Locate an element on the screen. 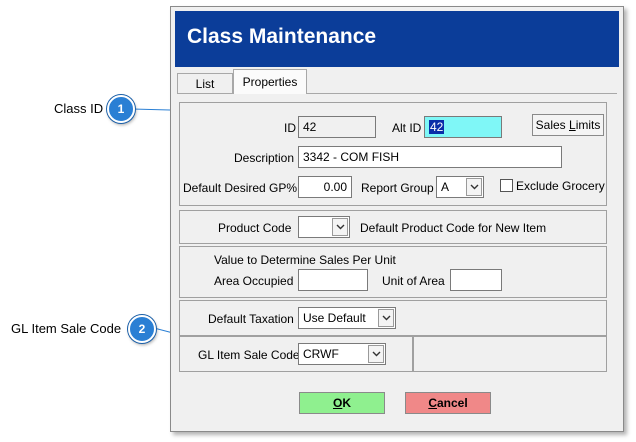 The width and height of the screenshot is (636, 442). tab-properties: Properties is located at coordinates (270, 81).